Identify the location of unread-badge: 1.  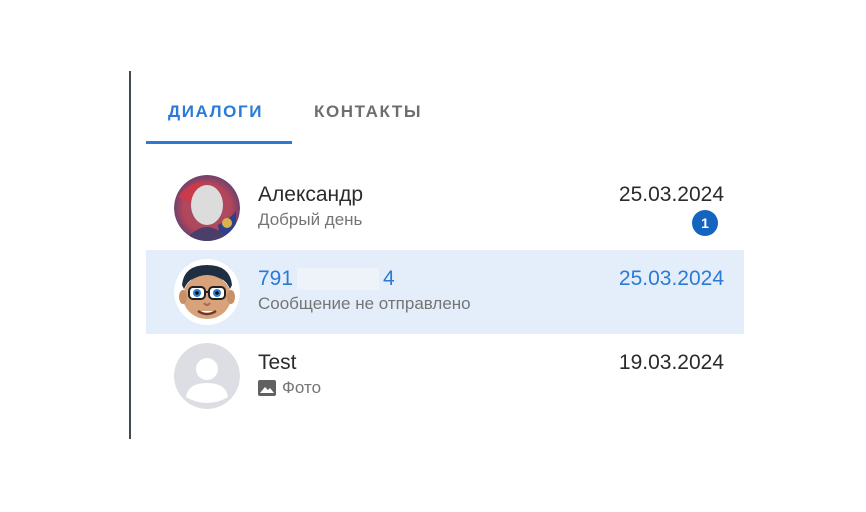
(705, 223).